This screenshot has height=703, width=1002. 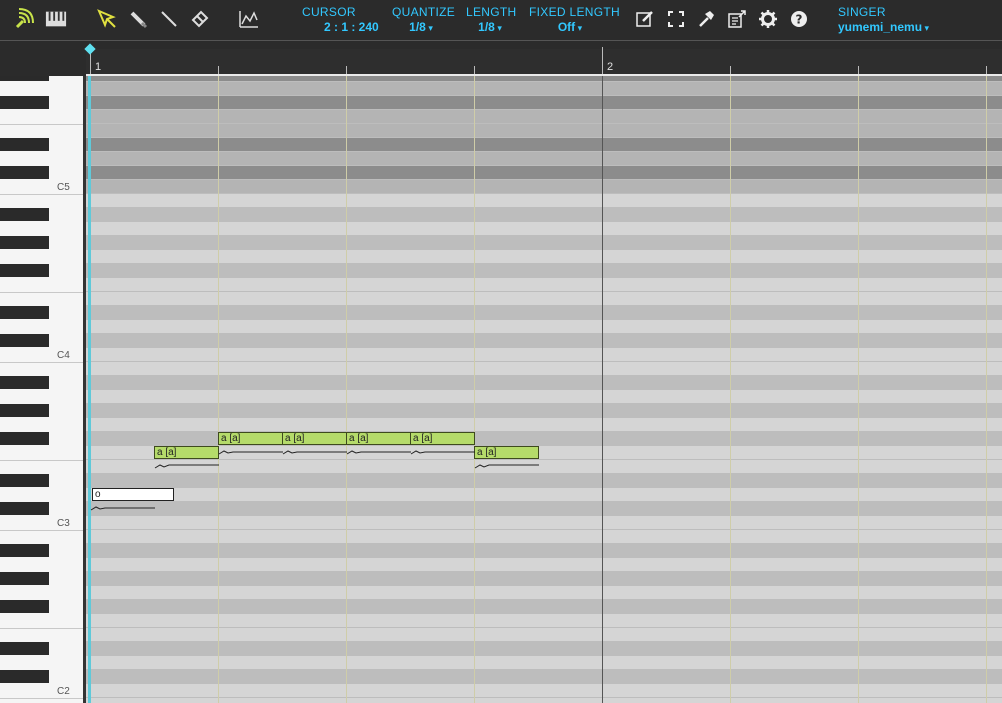 What do you see at coordinates (570, 27) in the screenshot?
I see `fixed-length-dropdown: Off` at bounding box center [570, 27].